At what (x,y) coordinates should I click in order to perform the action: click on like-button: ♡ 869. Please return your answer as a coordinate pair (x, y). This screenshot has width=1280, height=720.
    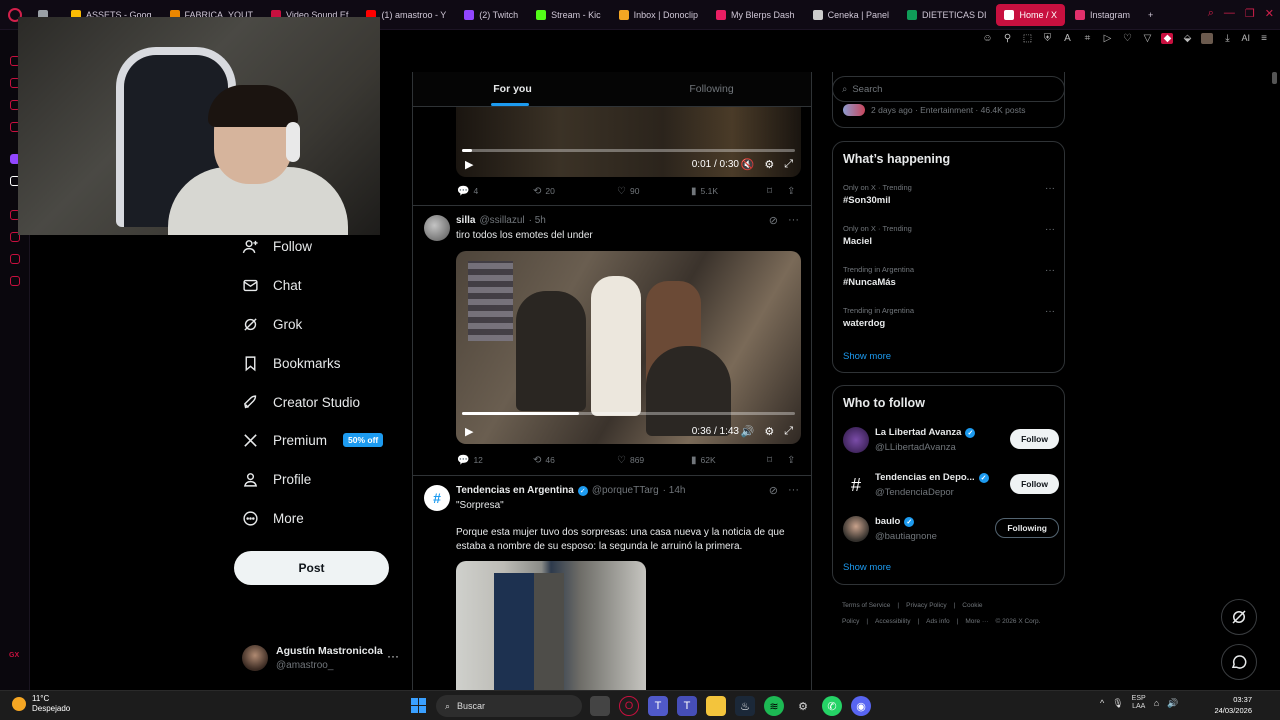
    Looking at the image, I should click on (654, 460).